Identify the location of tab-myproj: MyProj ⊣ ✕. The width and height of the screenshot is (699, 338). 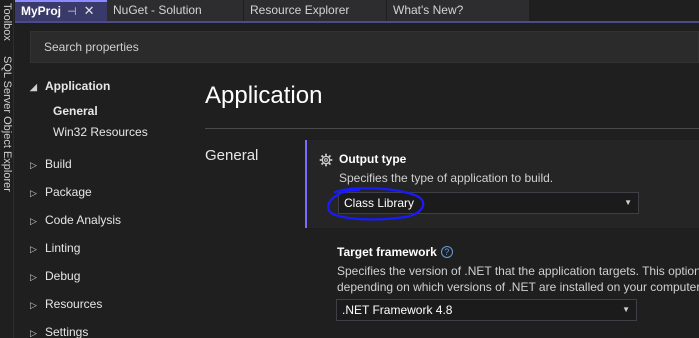
(61, 10).